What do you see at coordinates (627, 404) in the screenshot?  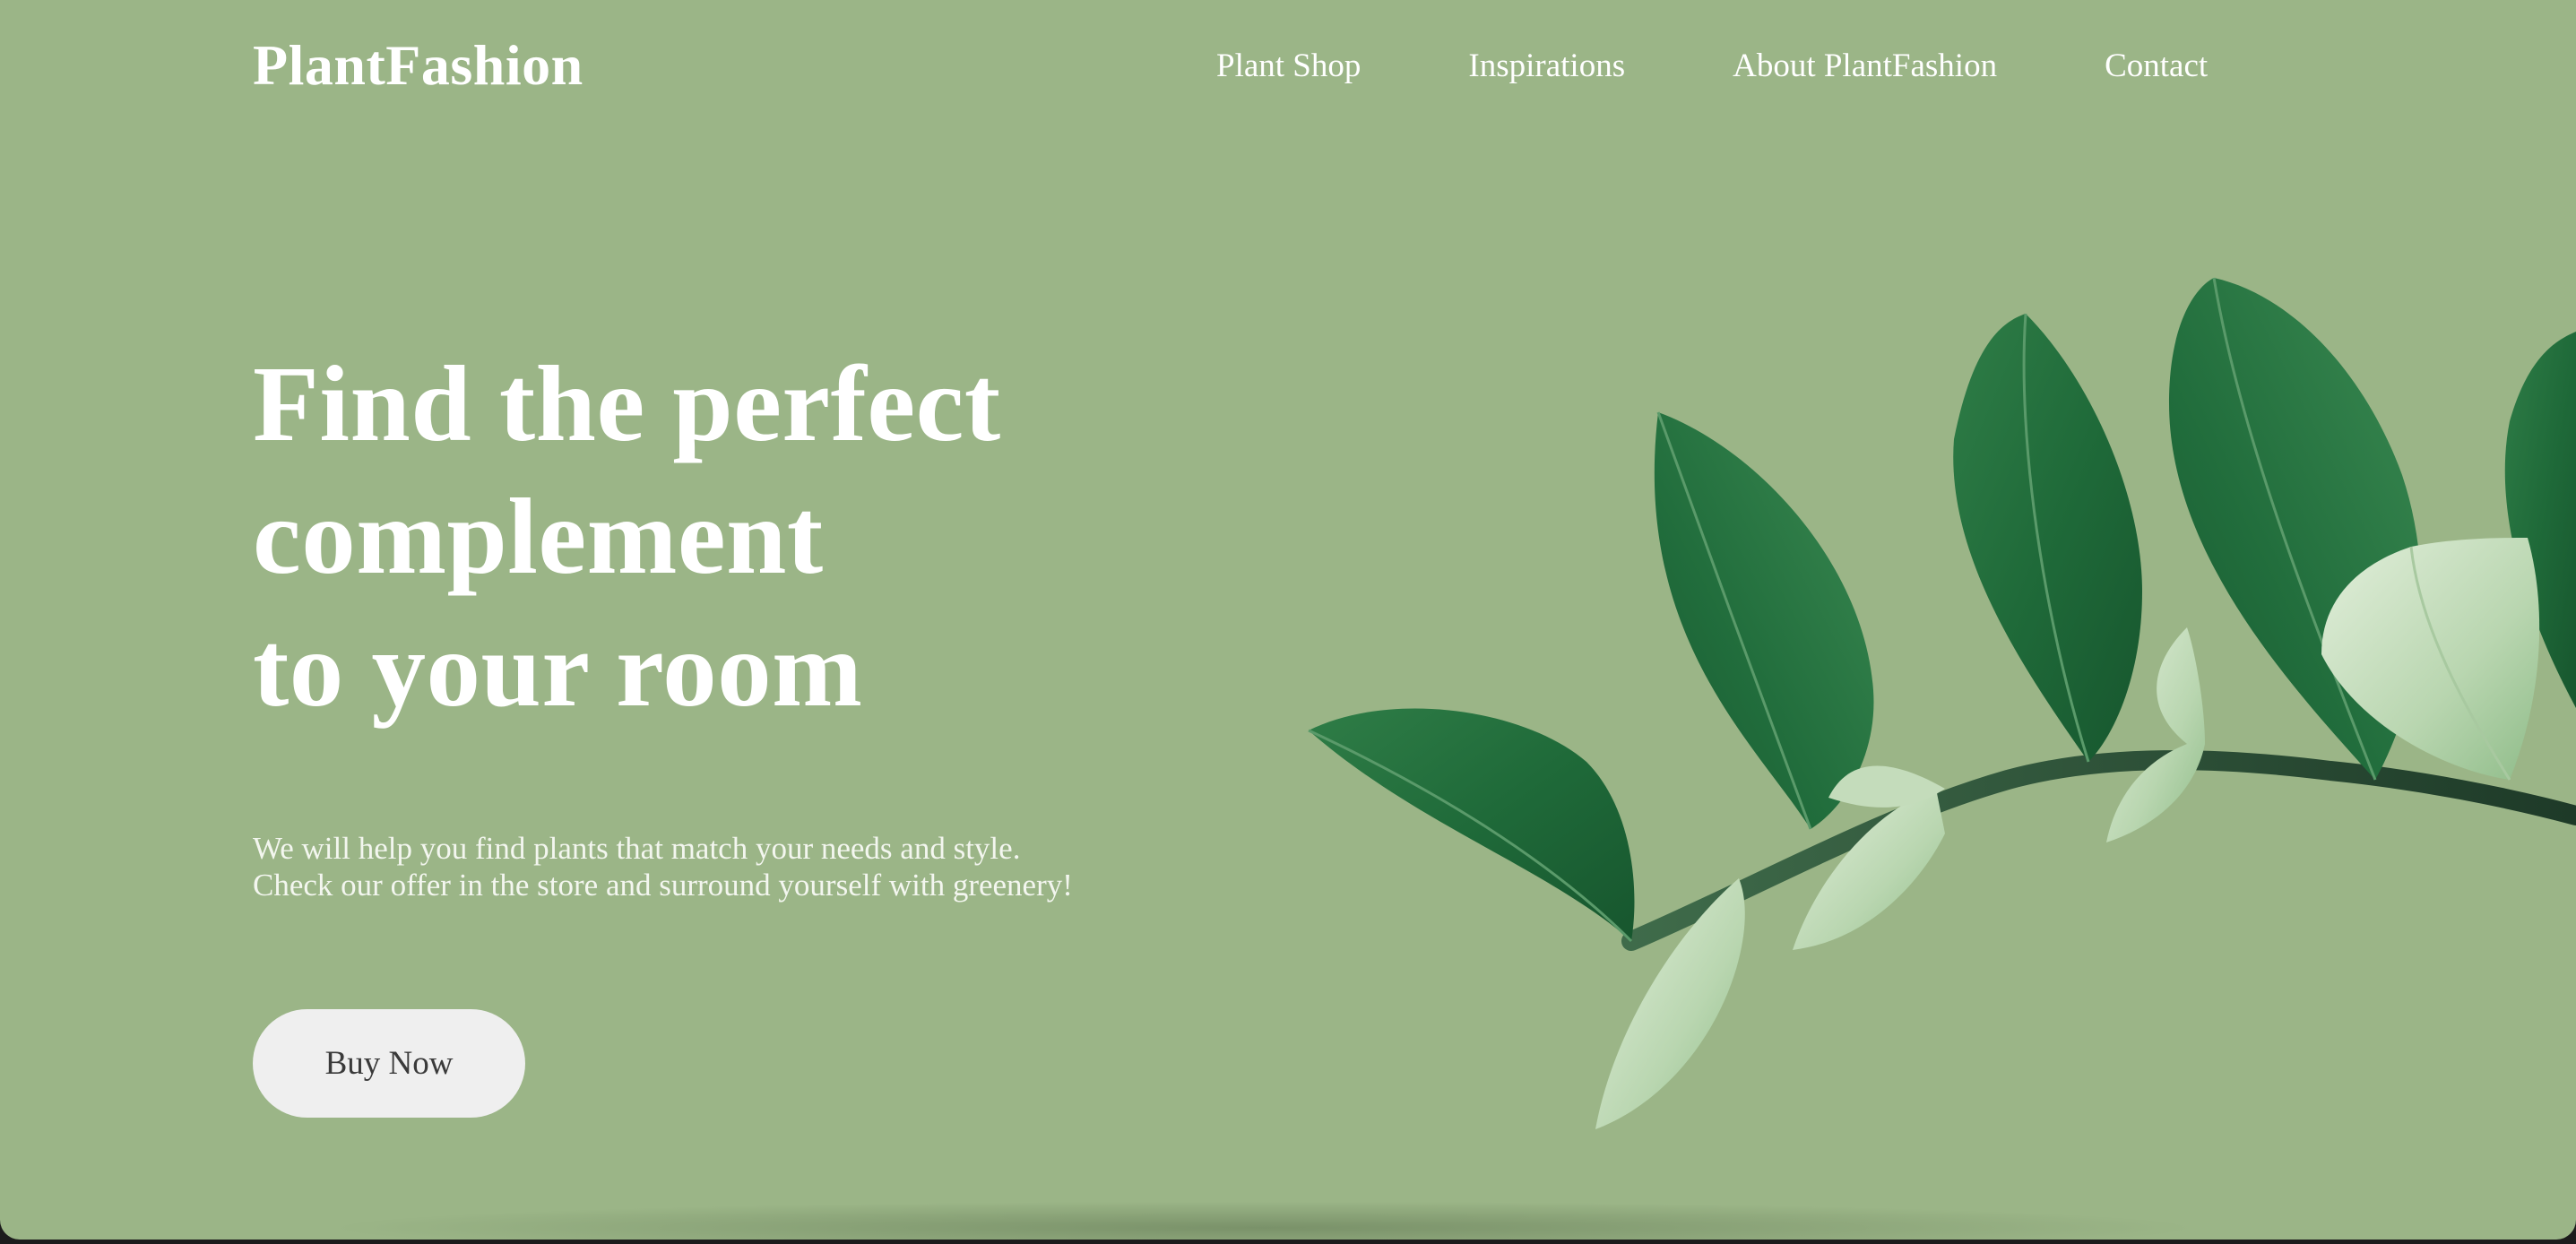 I see `headline-line-1: Find the perfect` at bounding box center [627, 404].